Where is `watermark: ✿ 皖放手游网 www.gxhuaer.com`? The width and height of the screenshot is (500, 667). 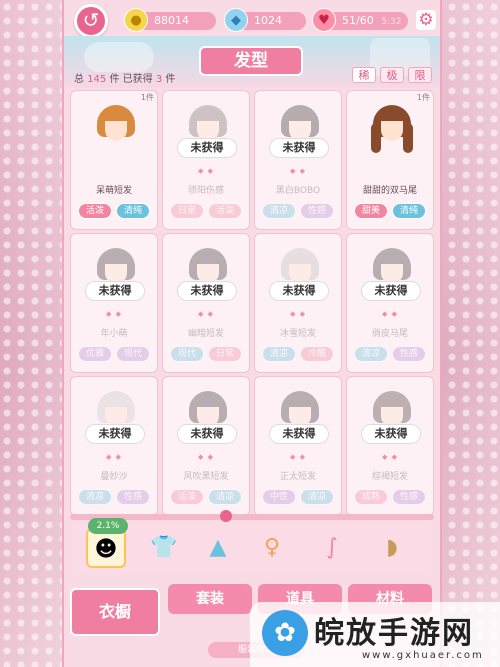 watermark: ✿ 皖放手游网 www.gxhuaer.com is located at coordinates (375, 634).